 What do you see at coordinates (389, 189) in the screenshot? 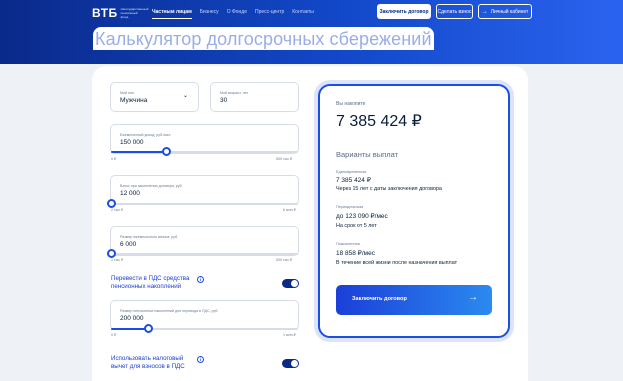
I see `lump-sum-note: Через 15 лет с даты заключения договора` at bounding box center [389, 189].